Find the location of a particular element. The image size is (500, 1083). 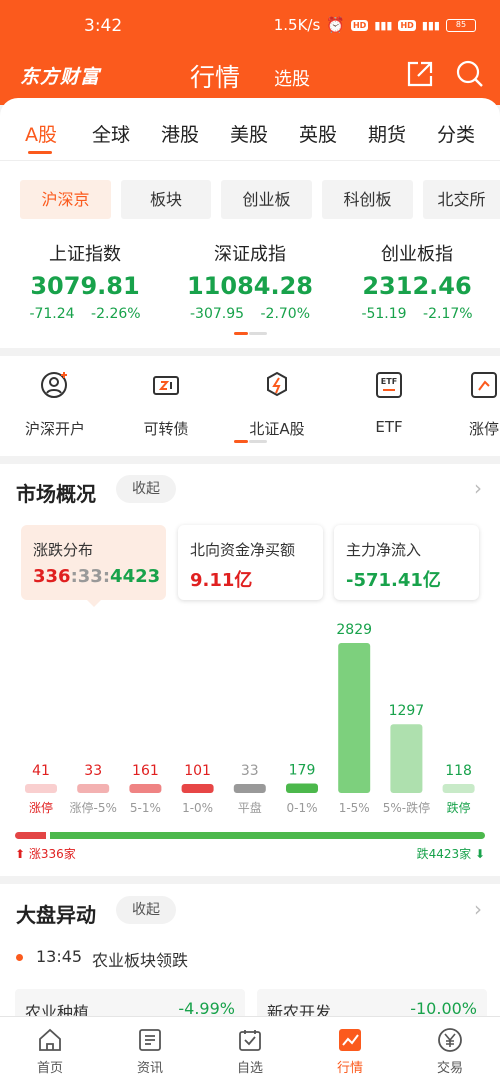

chart-value-label: 2829 is located at coordinates (354, 630).